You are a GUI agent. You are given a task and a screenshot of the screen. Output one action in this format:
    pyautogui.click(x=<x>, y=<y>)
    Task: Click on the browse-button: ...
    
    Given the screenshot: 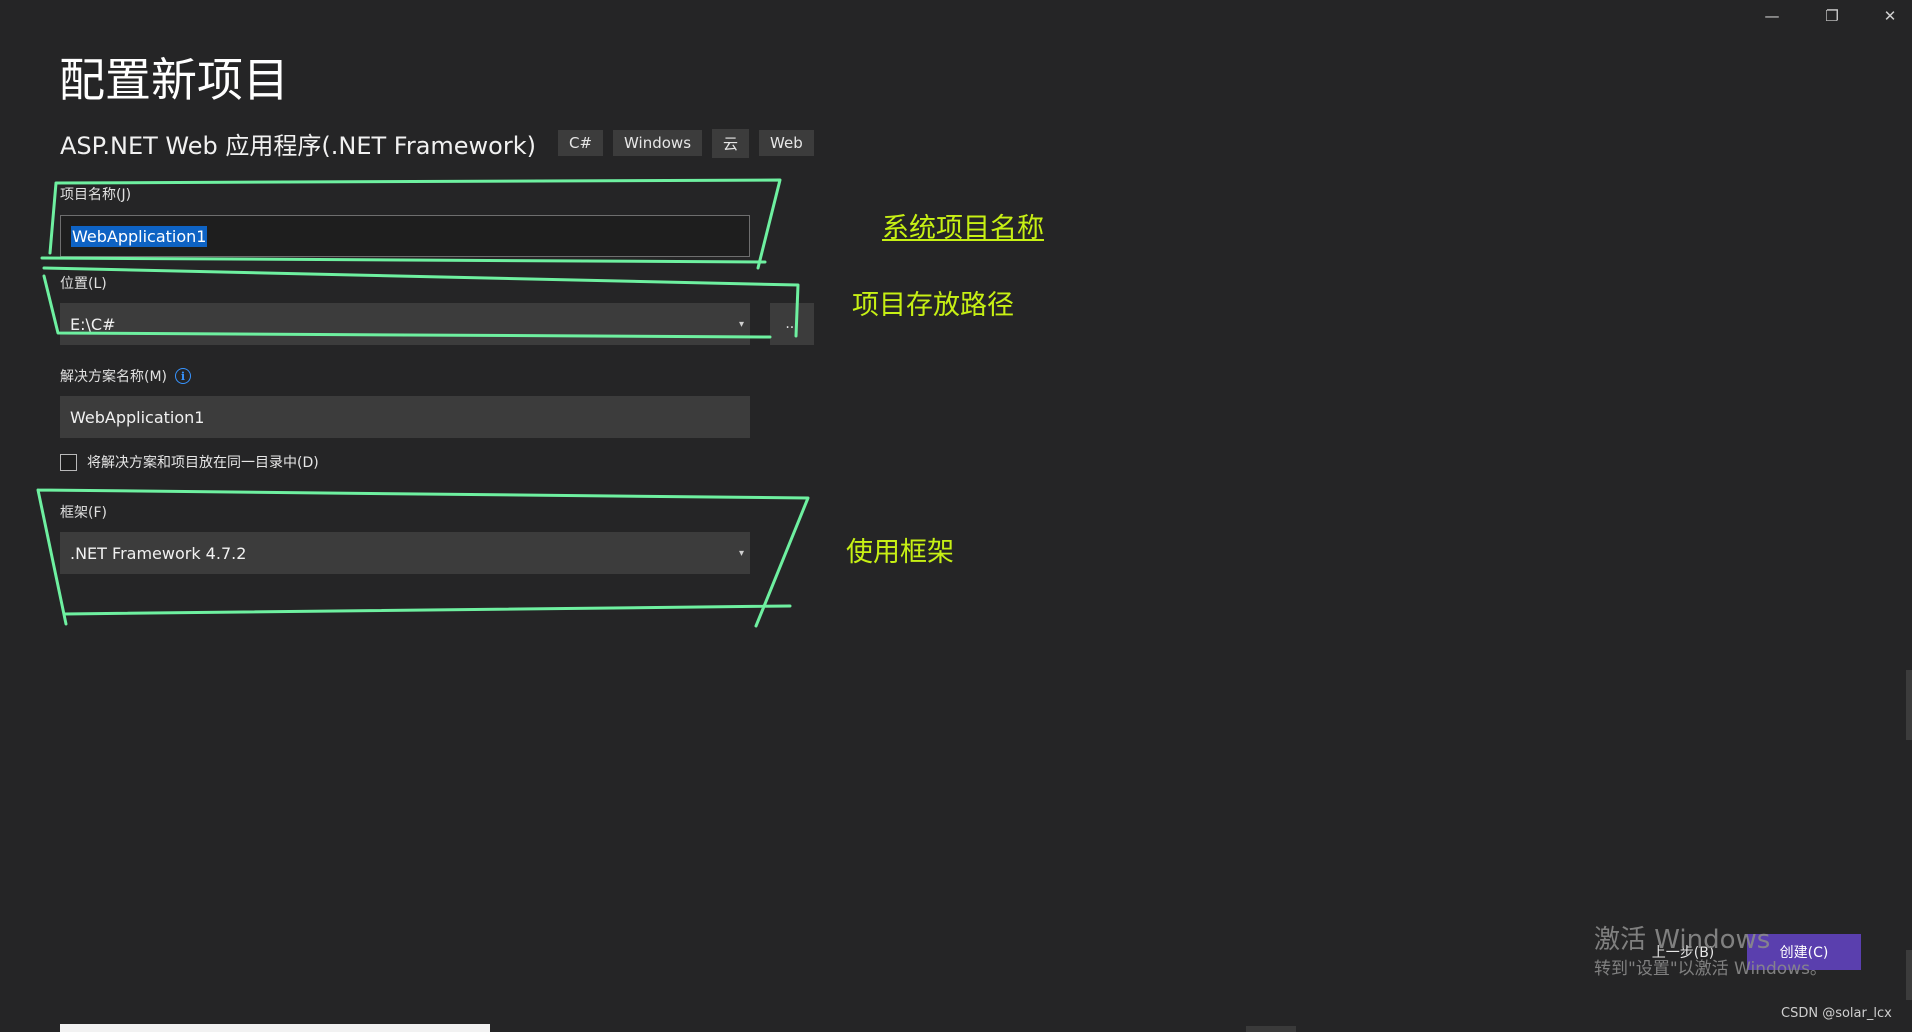 What is the action you would take?
    pyautogui.click(x=792, y=324)
    